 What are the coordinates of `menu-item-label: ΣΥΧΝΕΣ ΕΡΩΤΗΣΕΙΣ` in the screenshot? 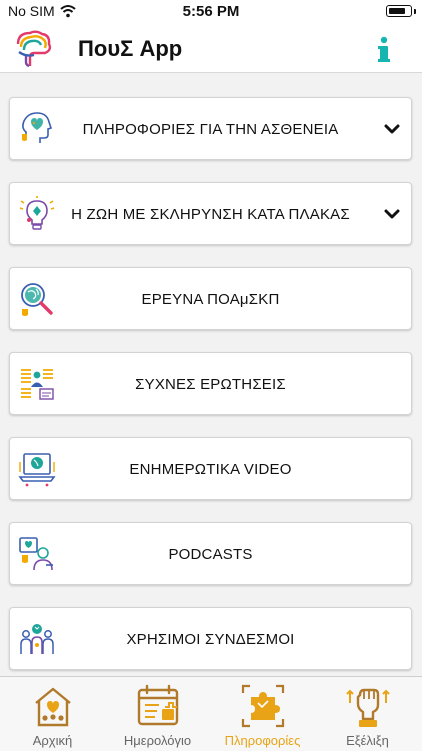 It's located at (210, 384).